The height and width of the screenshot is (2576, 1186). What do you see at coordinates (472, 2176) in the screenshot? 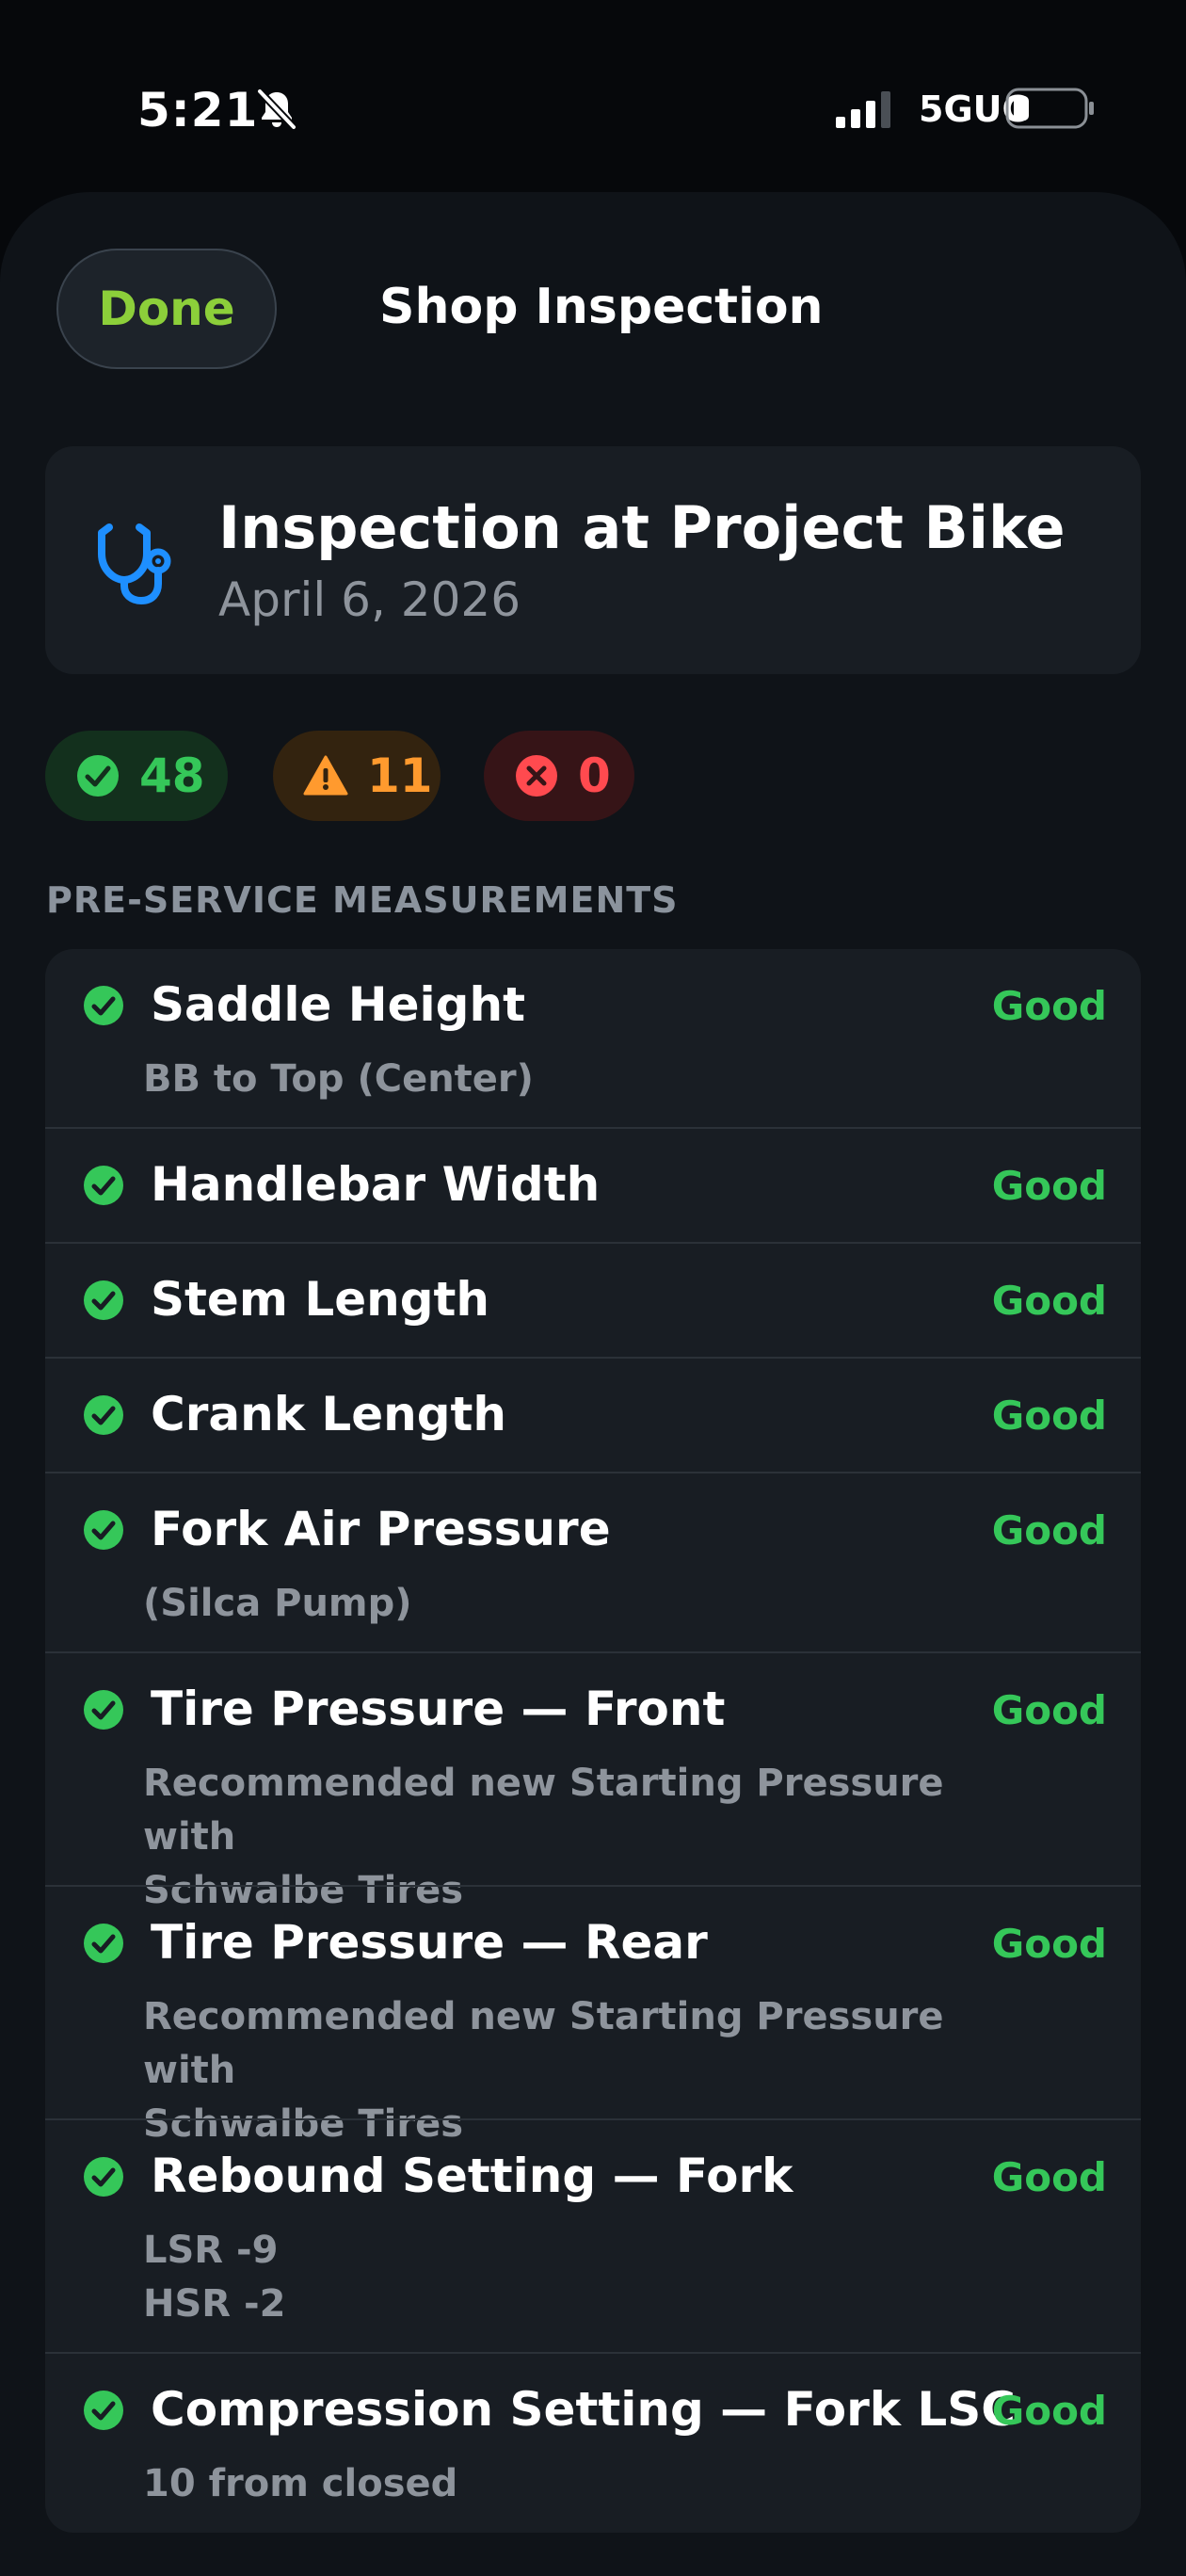
I see `item-title: Rebound Setting — Fork` at bounding box center [472, 2176].